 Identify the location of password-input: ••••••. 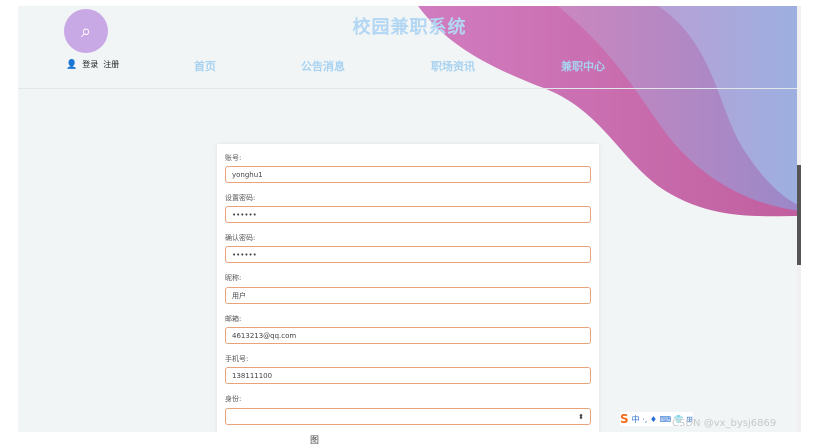
(408, 214).